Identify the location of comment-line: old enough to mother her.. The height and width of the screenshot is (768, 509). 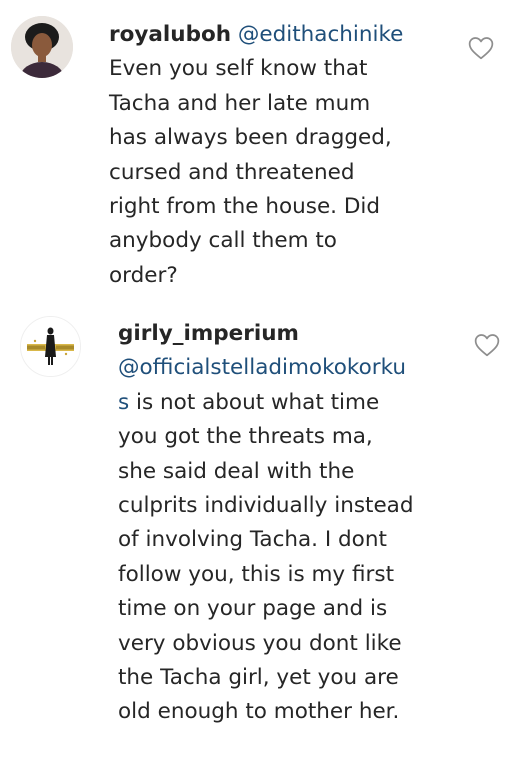
(259, 712).